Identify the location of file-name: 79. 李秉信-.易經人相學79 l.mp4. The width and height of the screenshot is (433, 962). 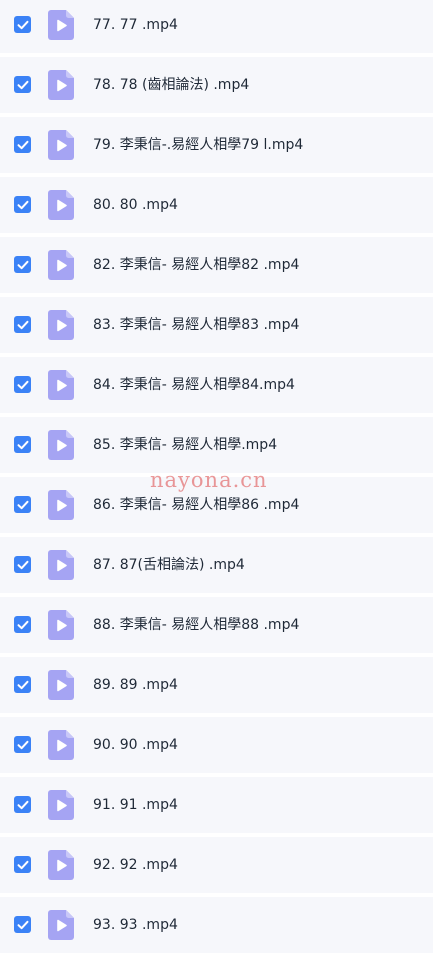
(198, 145).